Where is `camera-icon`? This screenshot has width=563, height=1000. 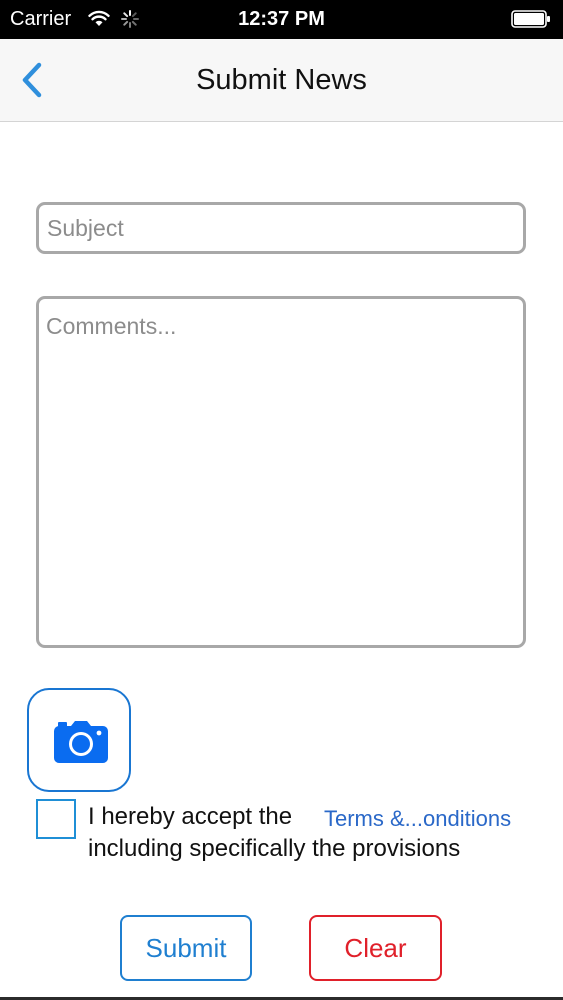
camera-icon is located at coordinates (81, 742).